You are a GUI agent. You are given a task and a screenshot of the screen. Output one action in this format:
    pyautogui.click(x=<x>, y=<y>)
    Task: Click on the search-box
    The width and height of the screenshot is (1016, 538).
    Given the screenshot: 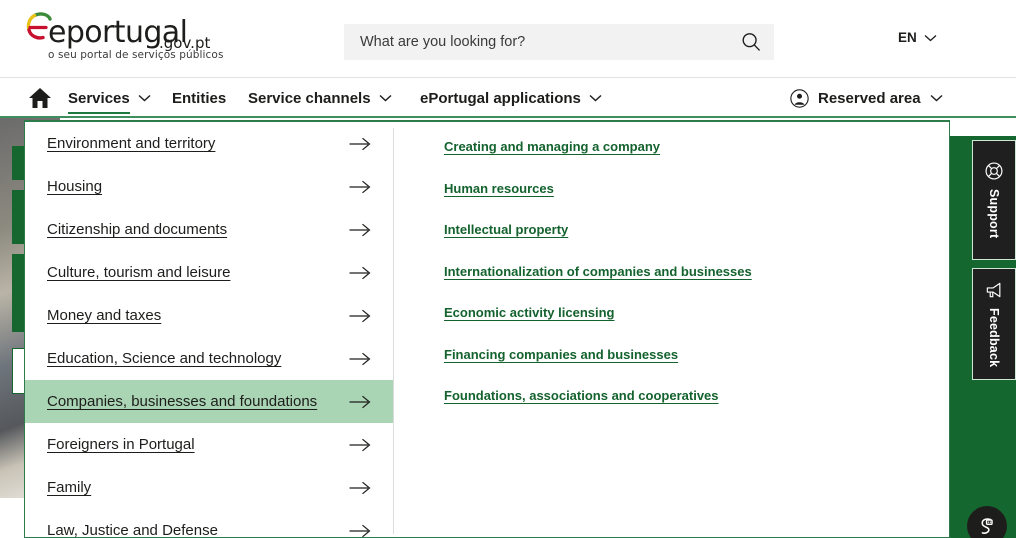 What is the action you would take?
    pyautogui.click(x=559, y=42)
    